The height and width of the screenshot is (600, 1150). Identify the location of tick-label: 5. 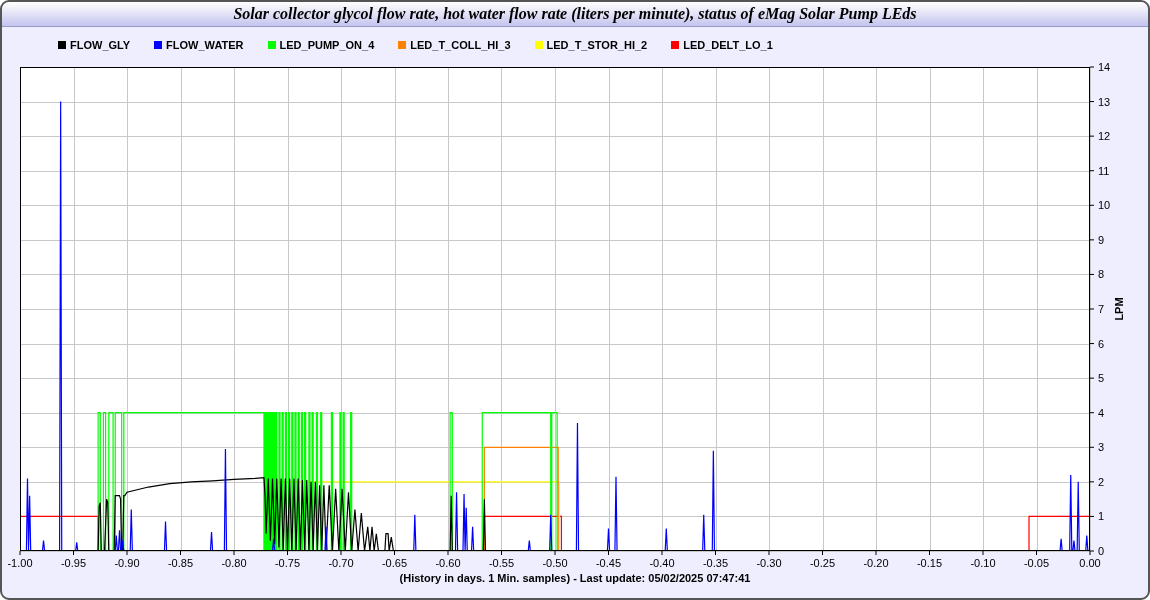
(1101, 378).